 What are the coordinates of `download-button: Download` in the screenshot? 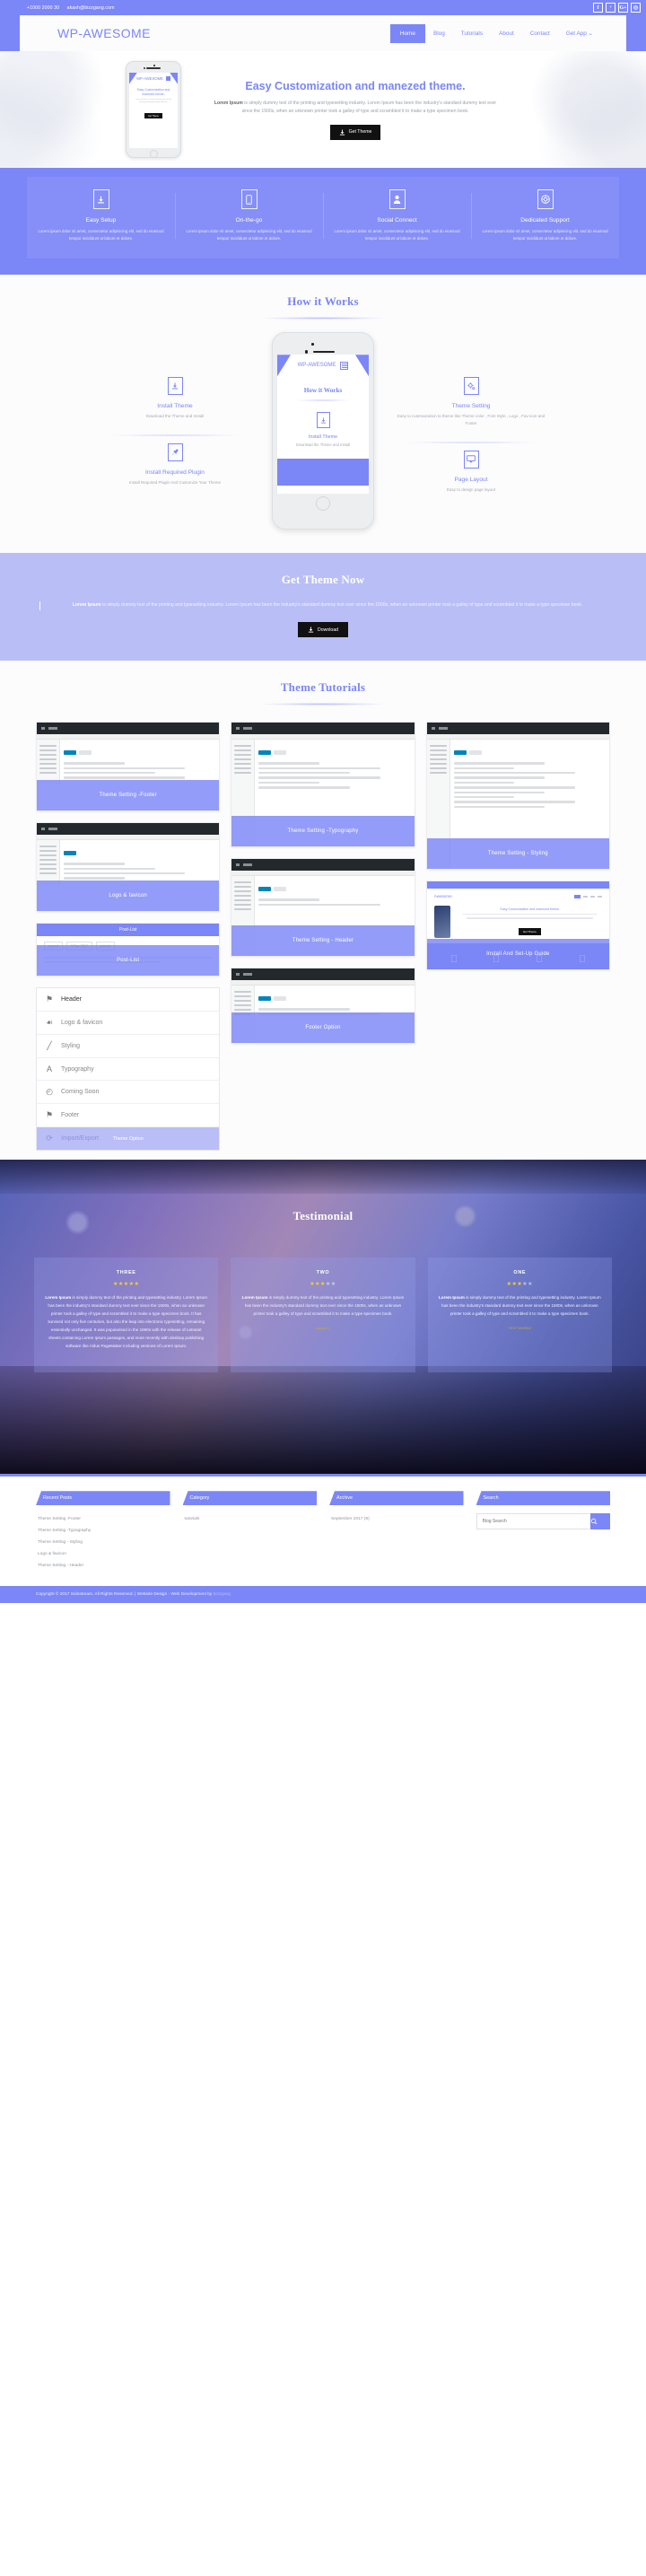 It's located at (323, 630).